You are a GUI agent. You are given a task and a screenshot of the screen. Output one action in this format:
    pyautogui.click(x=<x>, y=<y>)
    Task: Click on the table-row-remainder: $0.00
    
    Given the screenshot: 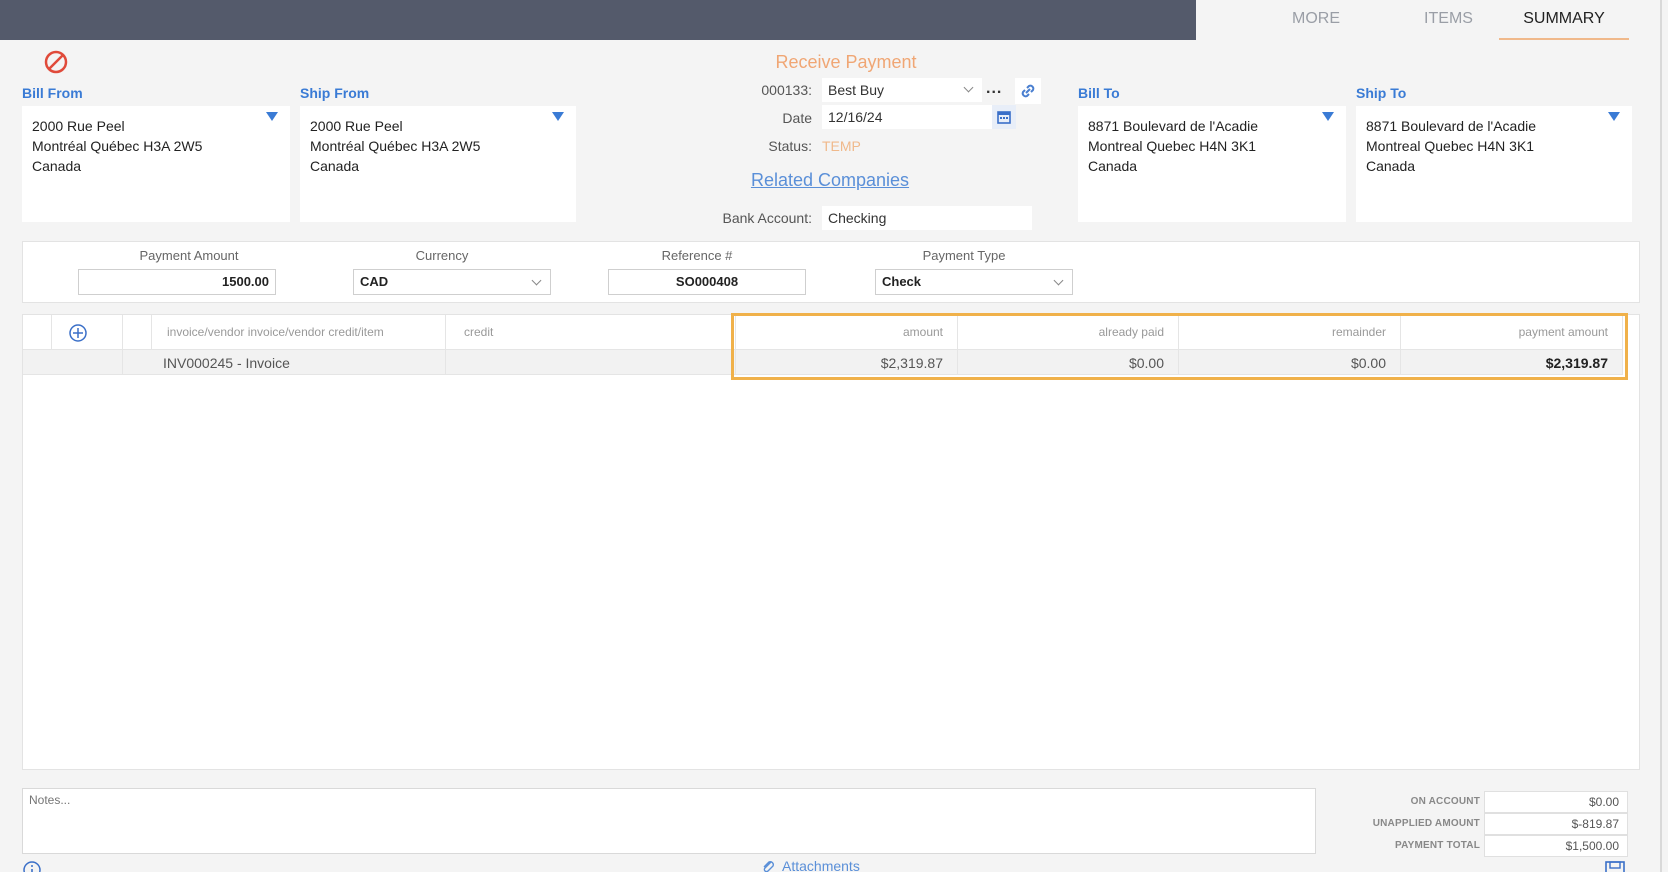 What is the action you would take?
    pyautogui.click(x=1290, y=362)
    